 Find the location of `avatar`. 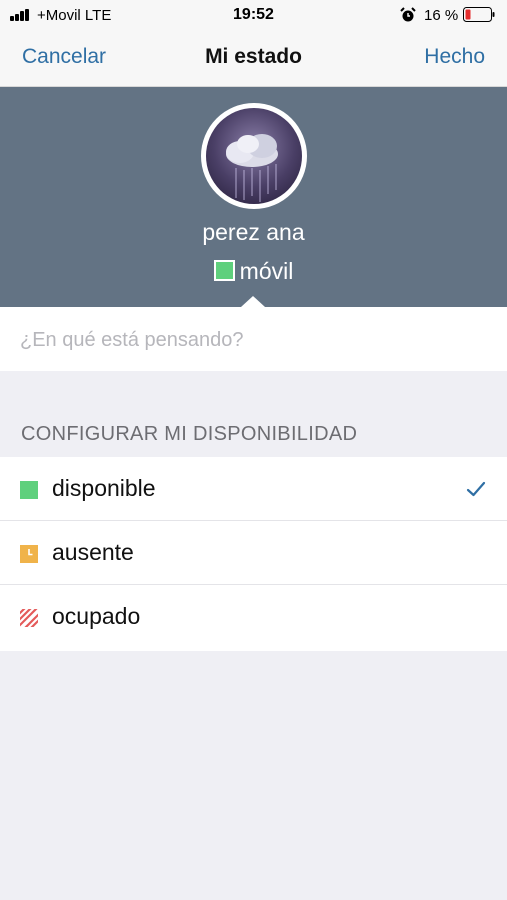

avatar is located at coordinates (254, 156).